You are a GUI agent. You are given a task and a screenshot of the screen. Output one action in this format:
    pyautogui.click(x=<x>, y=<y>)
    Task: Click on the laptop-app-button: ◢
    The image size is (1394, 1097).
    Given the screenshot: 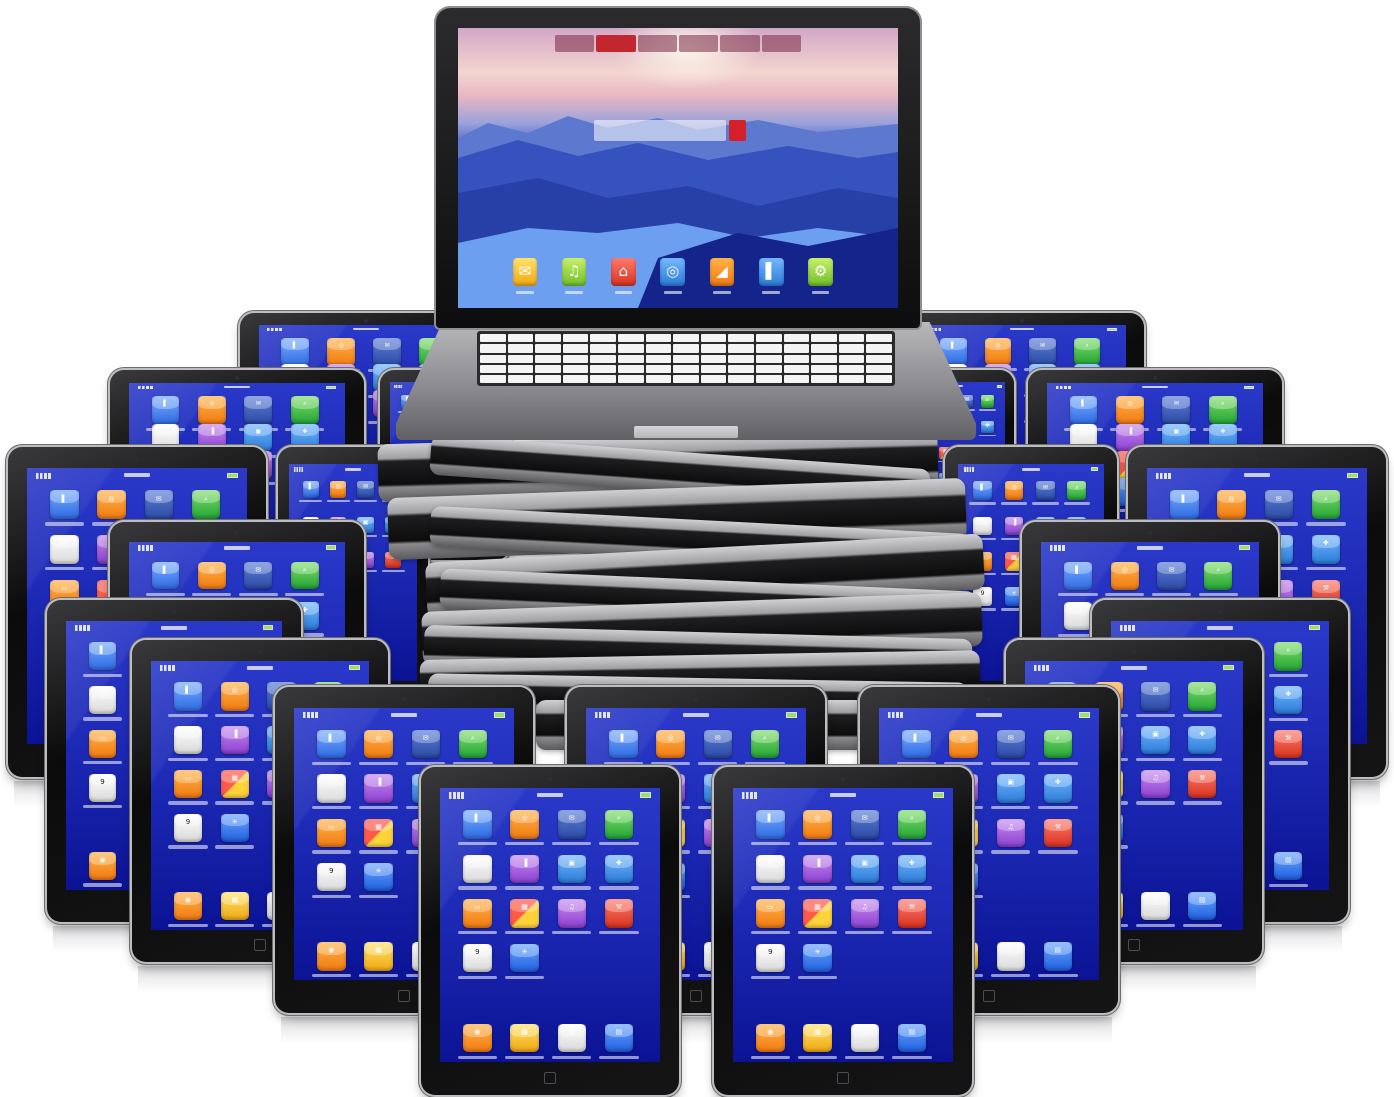 What is the action you would take?
    pyautogui.click(x=722, y=272)
    